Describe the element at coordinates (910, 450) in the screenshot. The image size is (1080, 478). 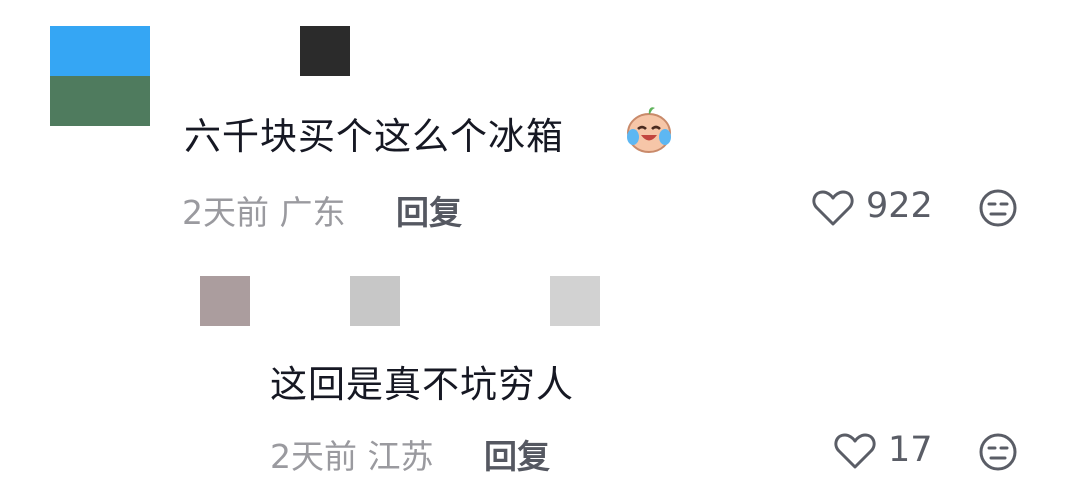
I see `like-count: 17` at that location.